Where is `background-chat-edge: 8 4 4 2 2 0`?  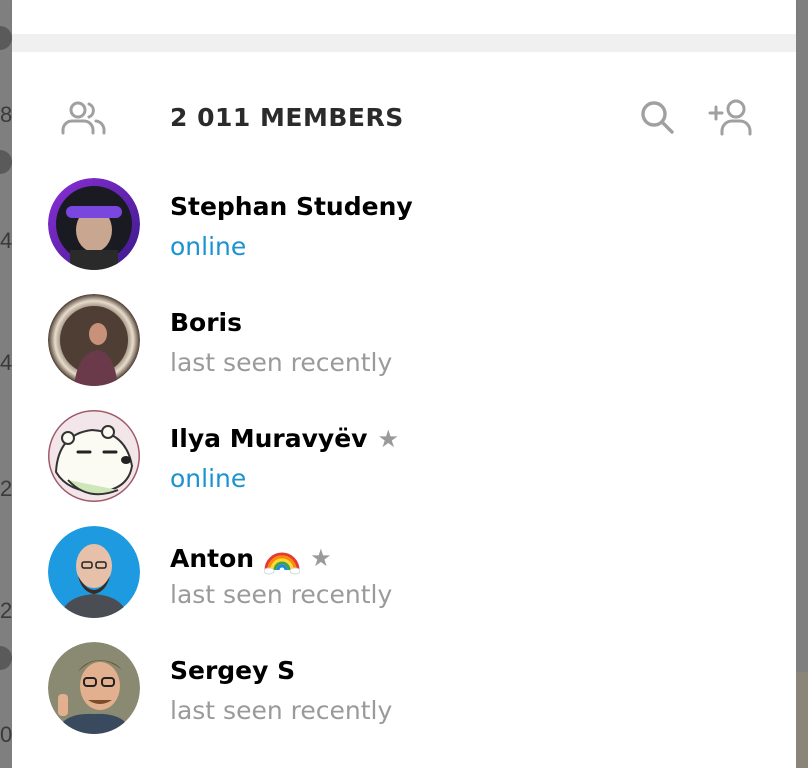 background-chat-edge: 8 4 4 2 2 0 is located at coordinates (6, 384).